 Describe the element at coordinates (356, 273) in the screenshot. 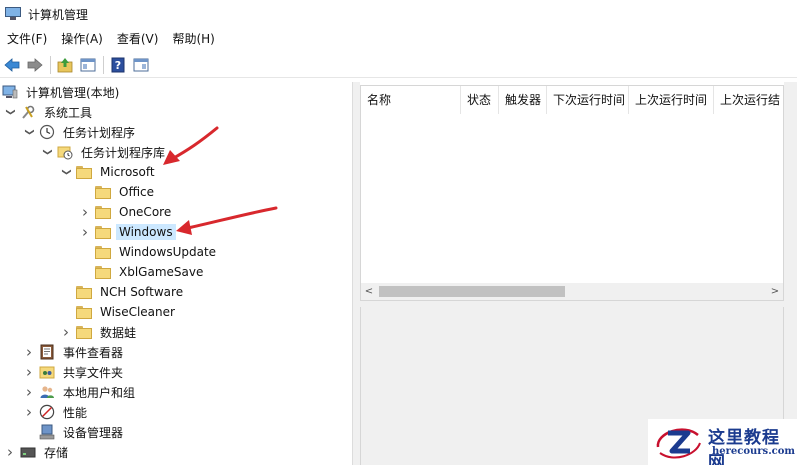

I see `pane-splitter` at that location.